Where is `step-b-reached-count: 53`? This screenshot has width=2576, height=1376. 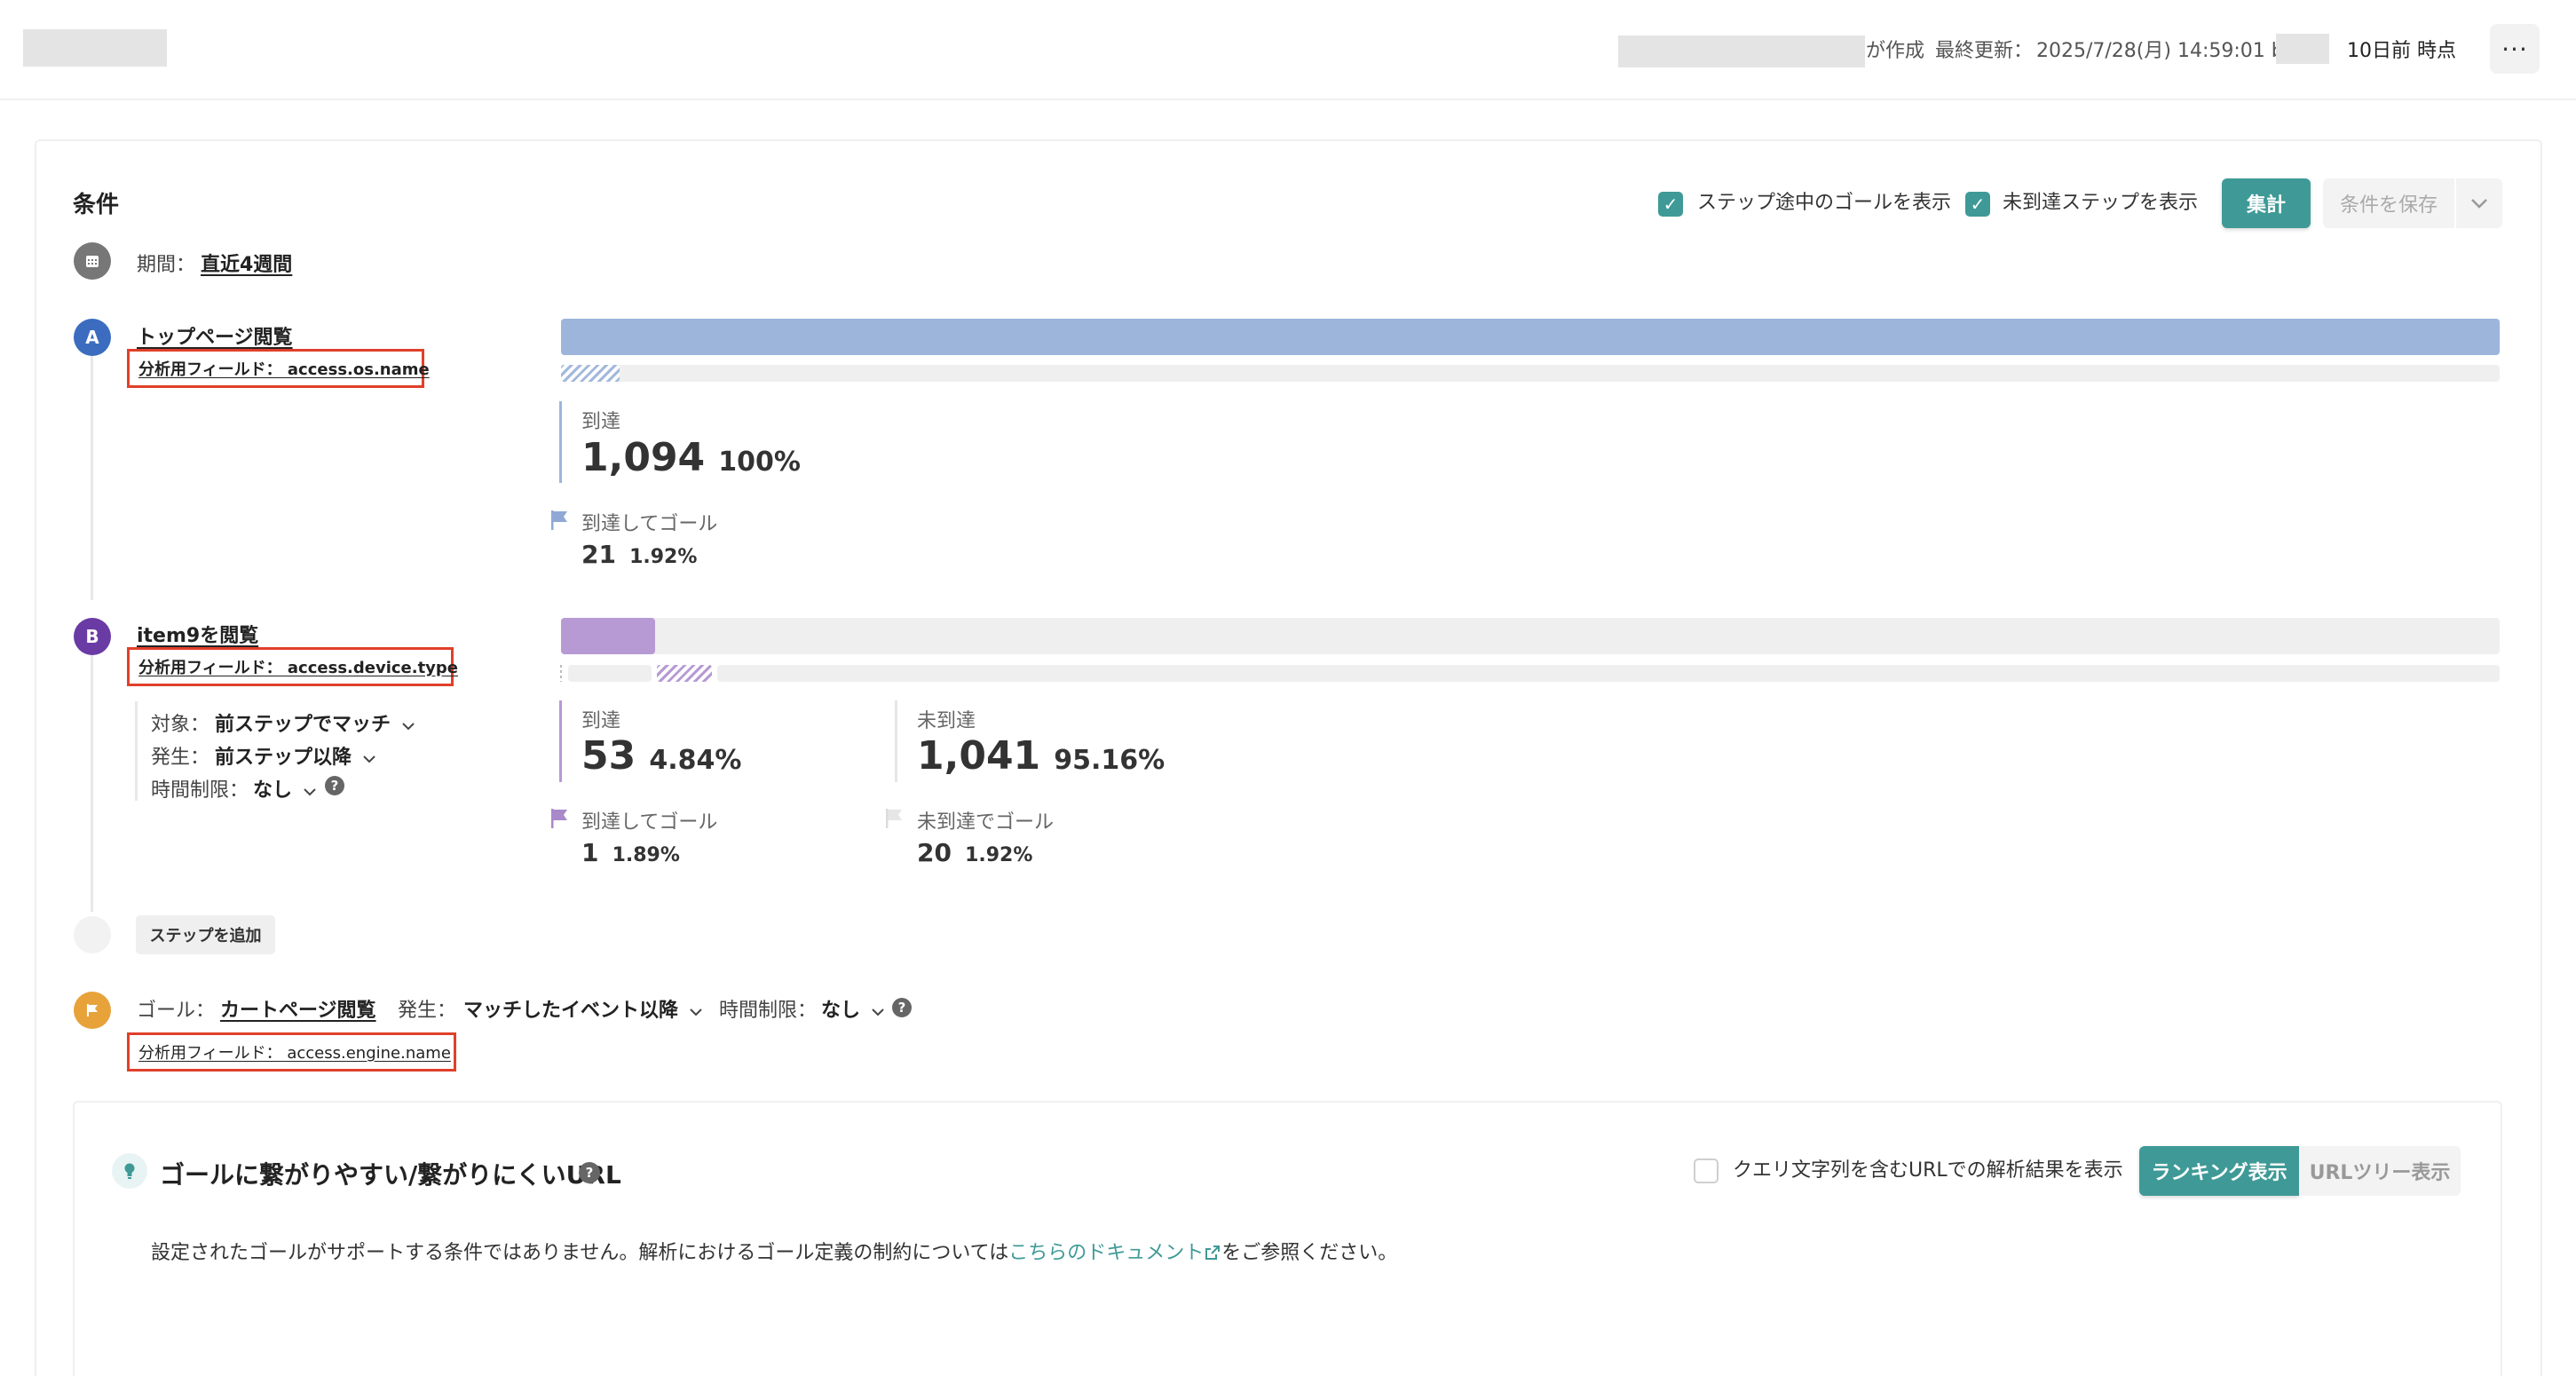
step-b-reached-count: 53 is located at coordinates (608, 756).